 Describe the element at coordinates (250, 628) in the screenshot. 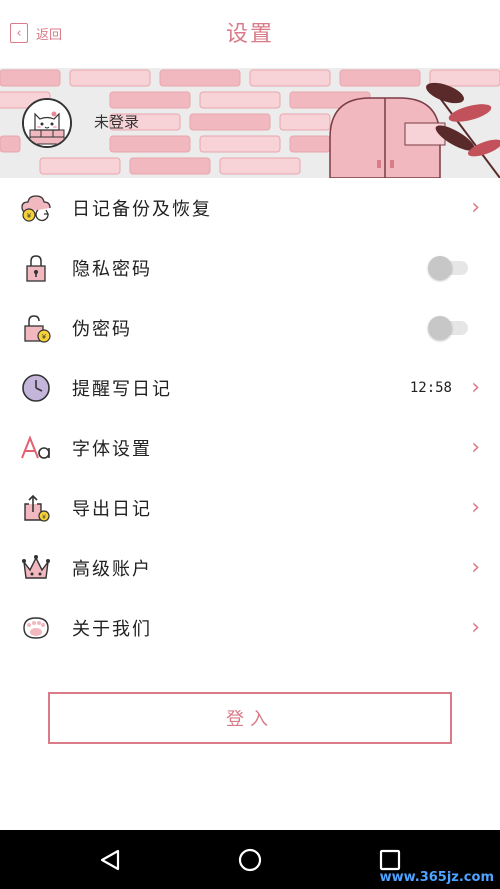

I see `settings-row-about: 关于我们 ›` at that location.